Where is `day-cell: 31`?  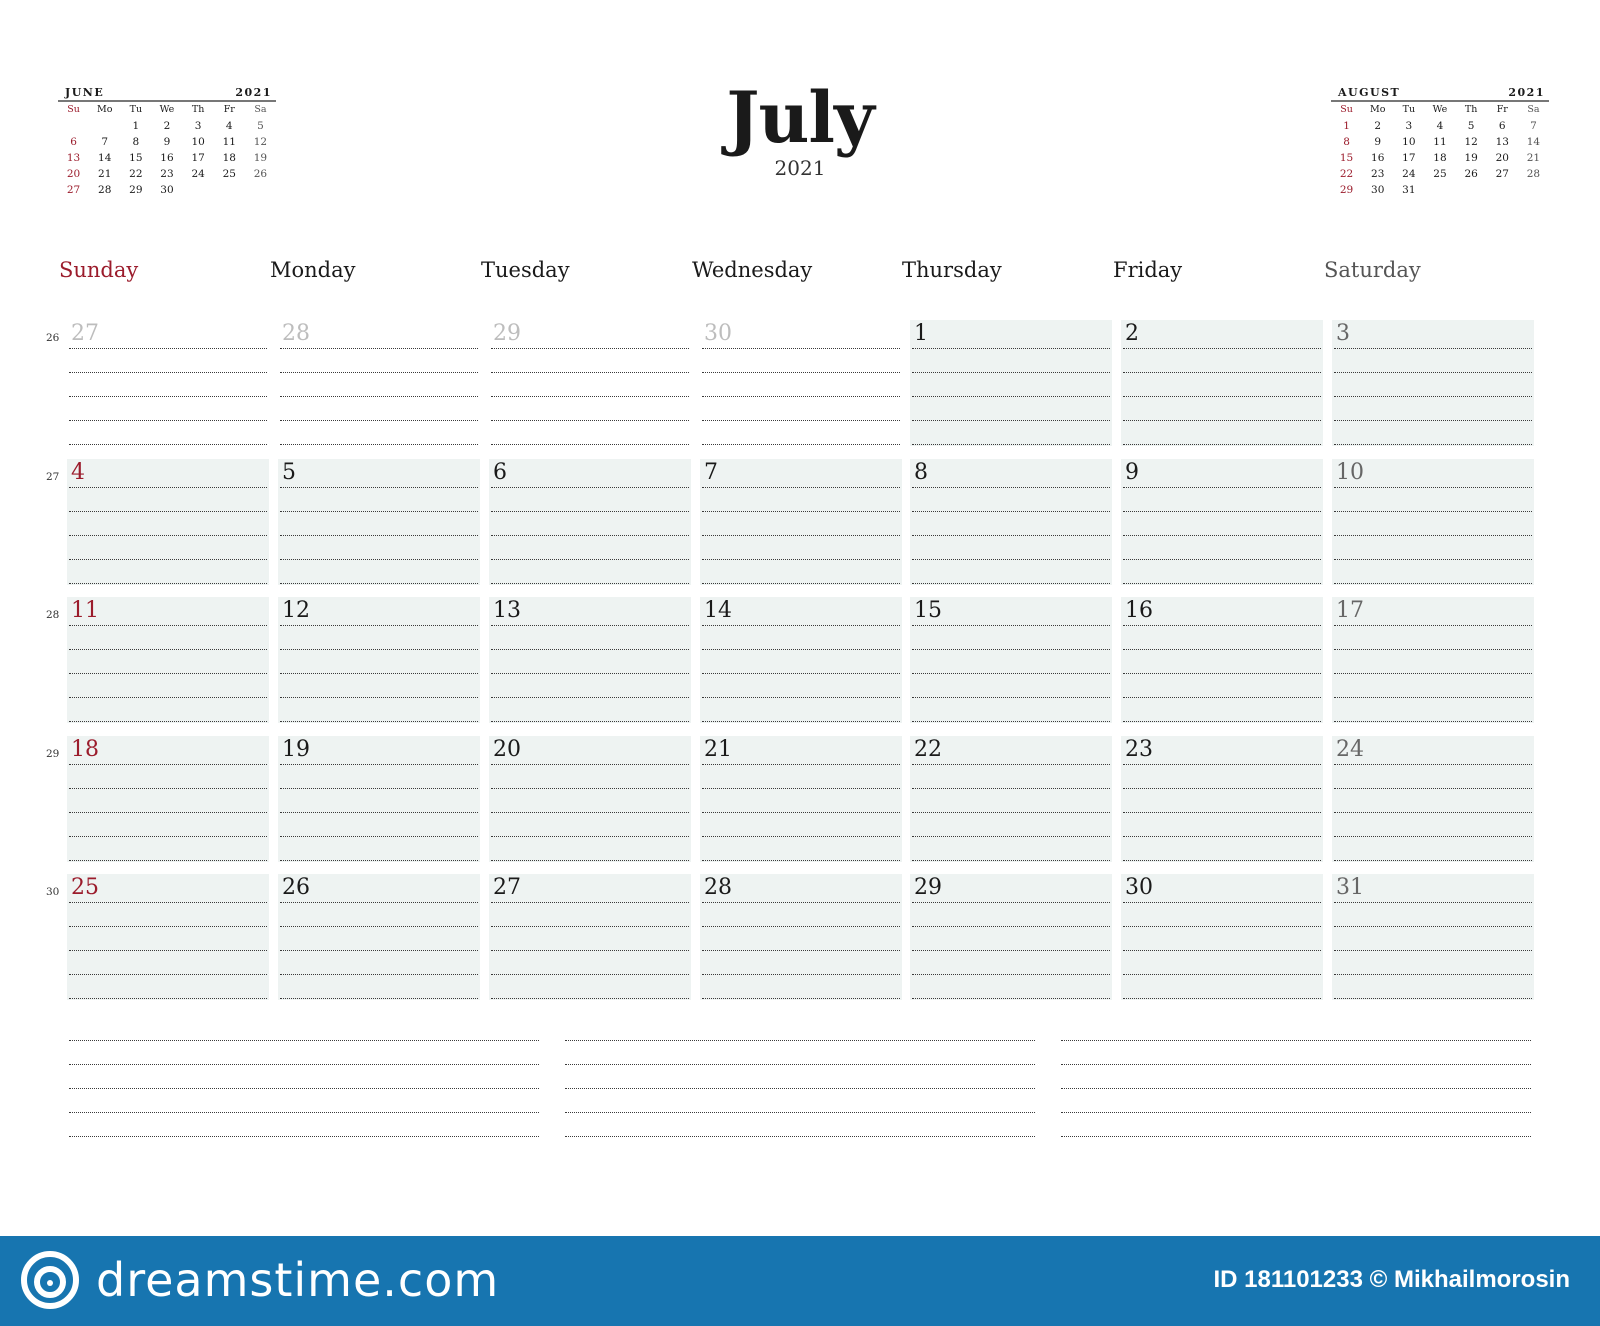
day-cell: 31 is located at coordinates (1433, 937).